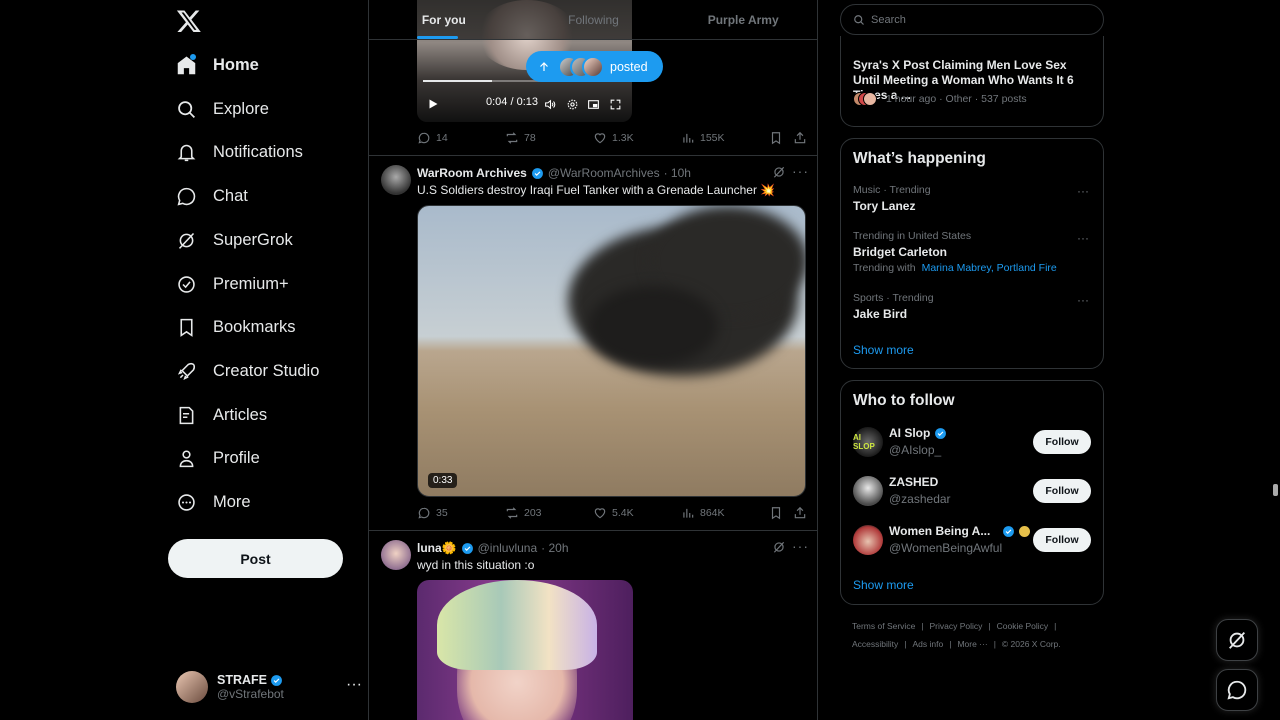 The height and width of the screenshot is (720, 1280). Describe the element at coordinates (432, 138) in the screenshot. I see `reply-button: 14` at that location.